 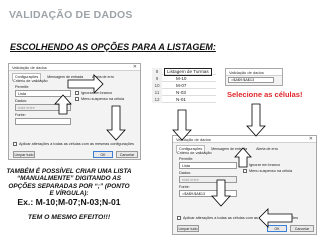 What do you see at coordinates (69, 202) in the screenshot?
I see `manual-list-example: Ex.: M-10;M-07;N-03;N-01` at bounding box center [69, 202].